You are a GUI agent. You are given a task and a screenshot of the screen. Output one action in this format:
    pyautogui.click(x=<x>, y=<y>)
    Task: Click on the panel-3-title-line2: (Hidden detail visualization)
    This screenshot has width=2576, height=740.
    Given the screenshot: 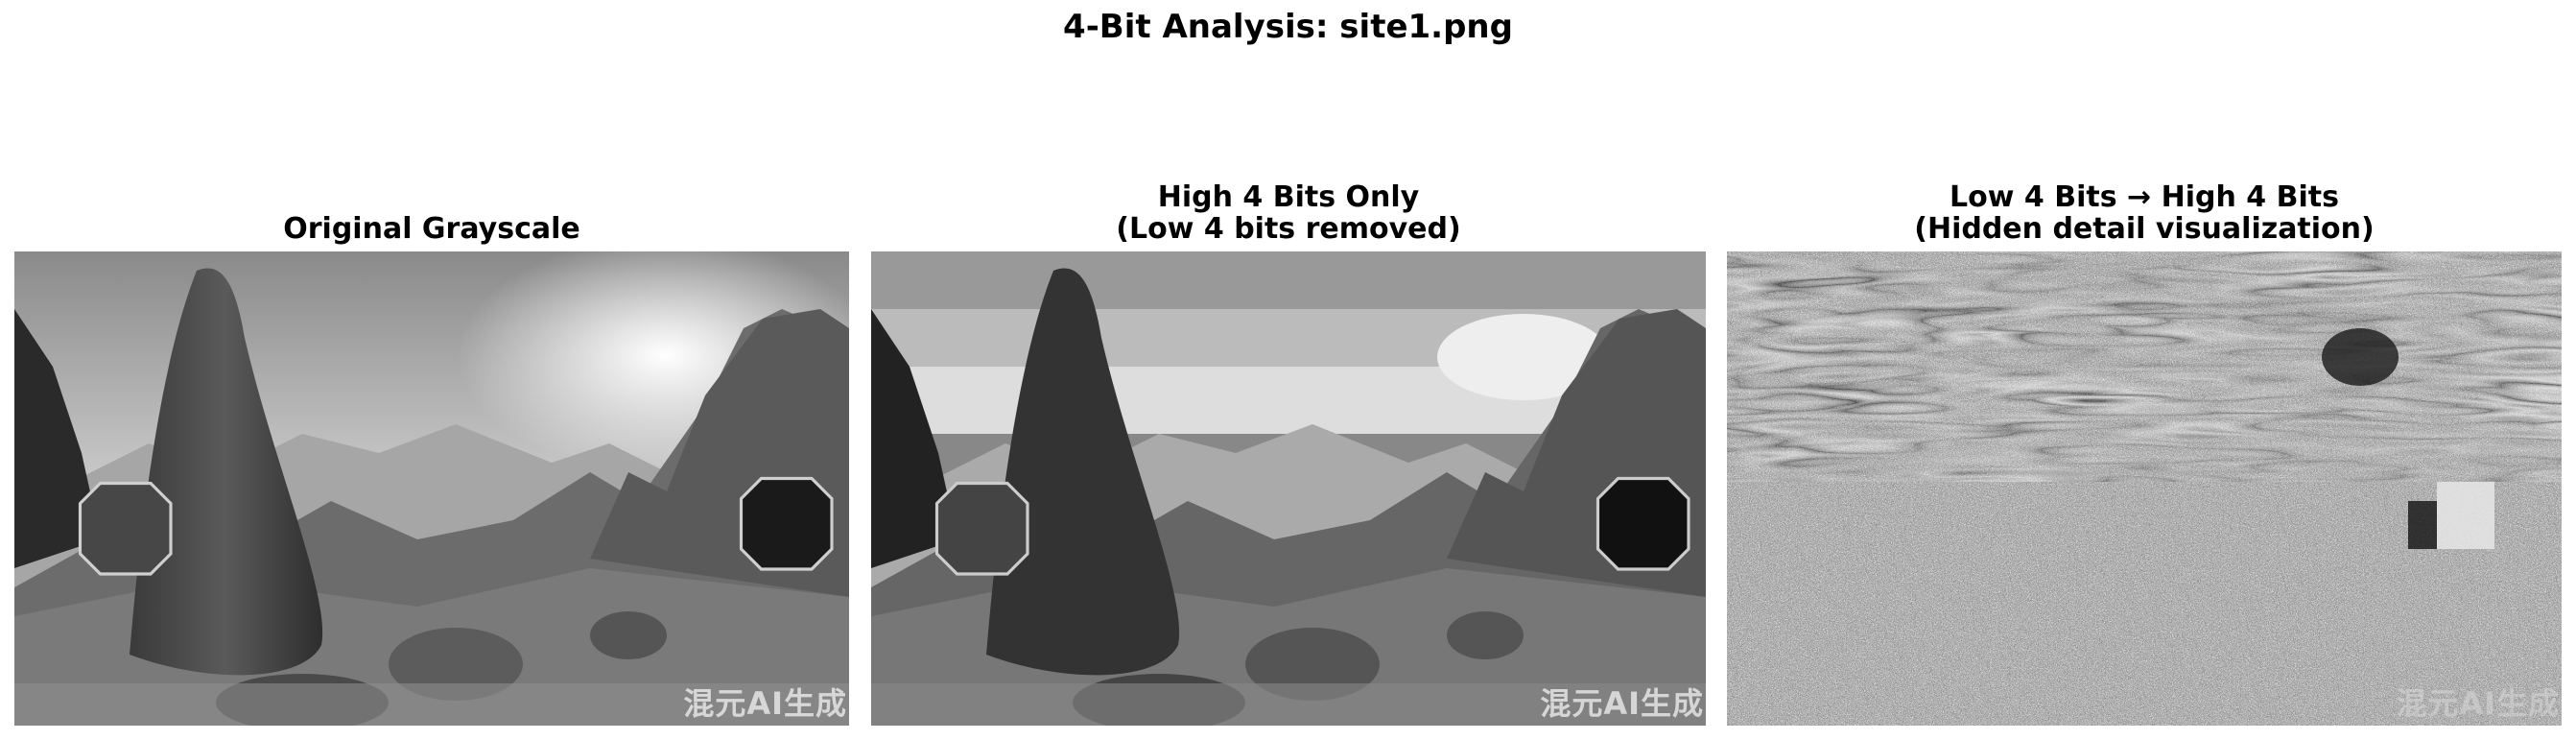 What is the action you would take?
    pyautogui.click(x=2144, y=229)
    